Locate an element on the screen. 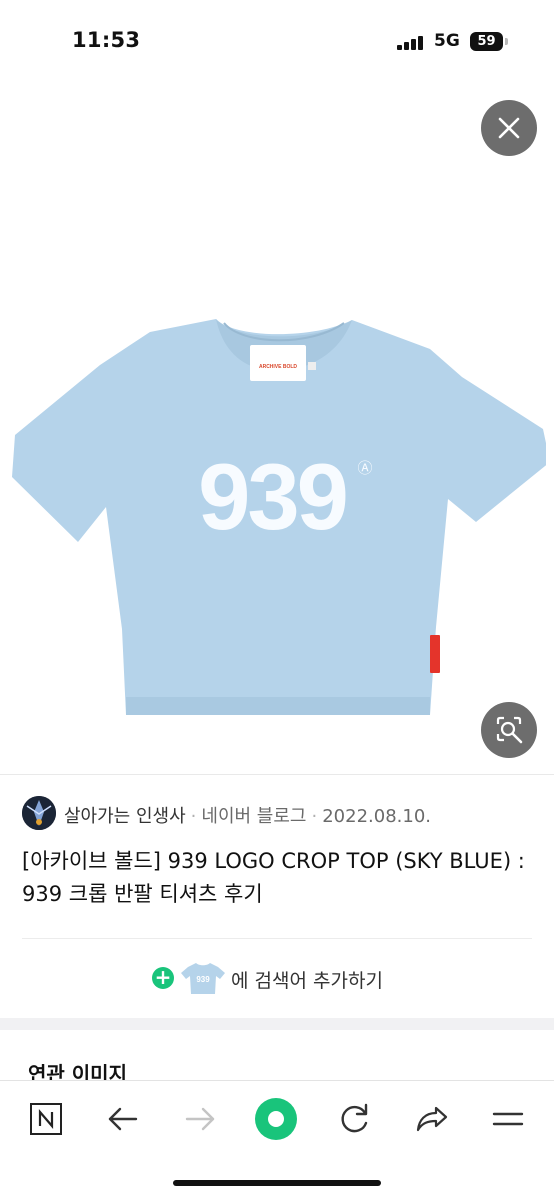 The width and height of the screenshot is (554, 1200). reload-button is located at coordinates (354, 1119).